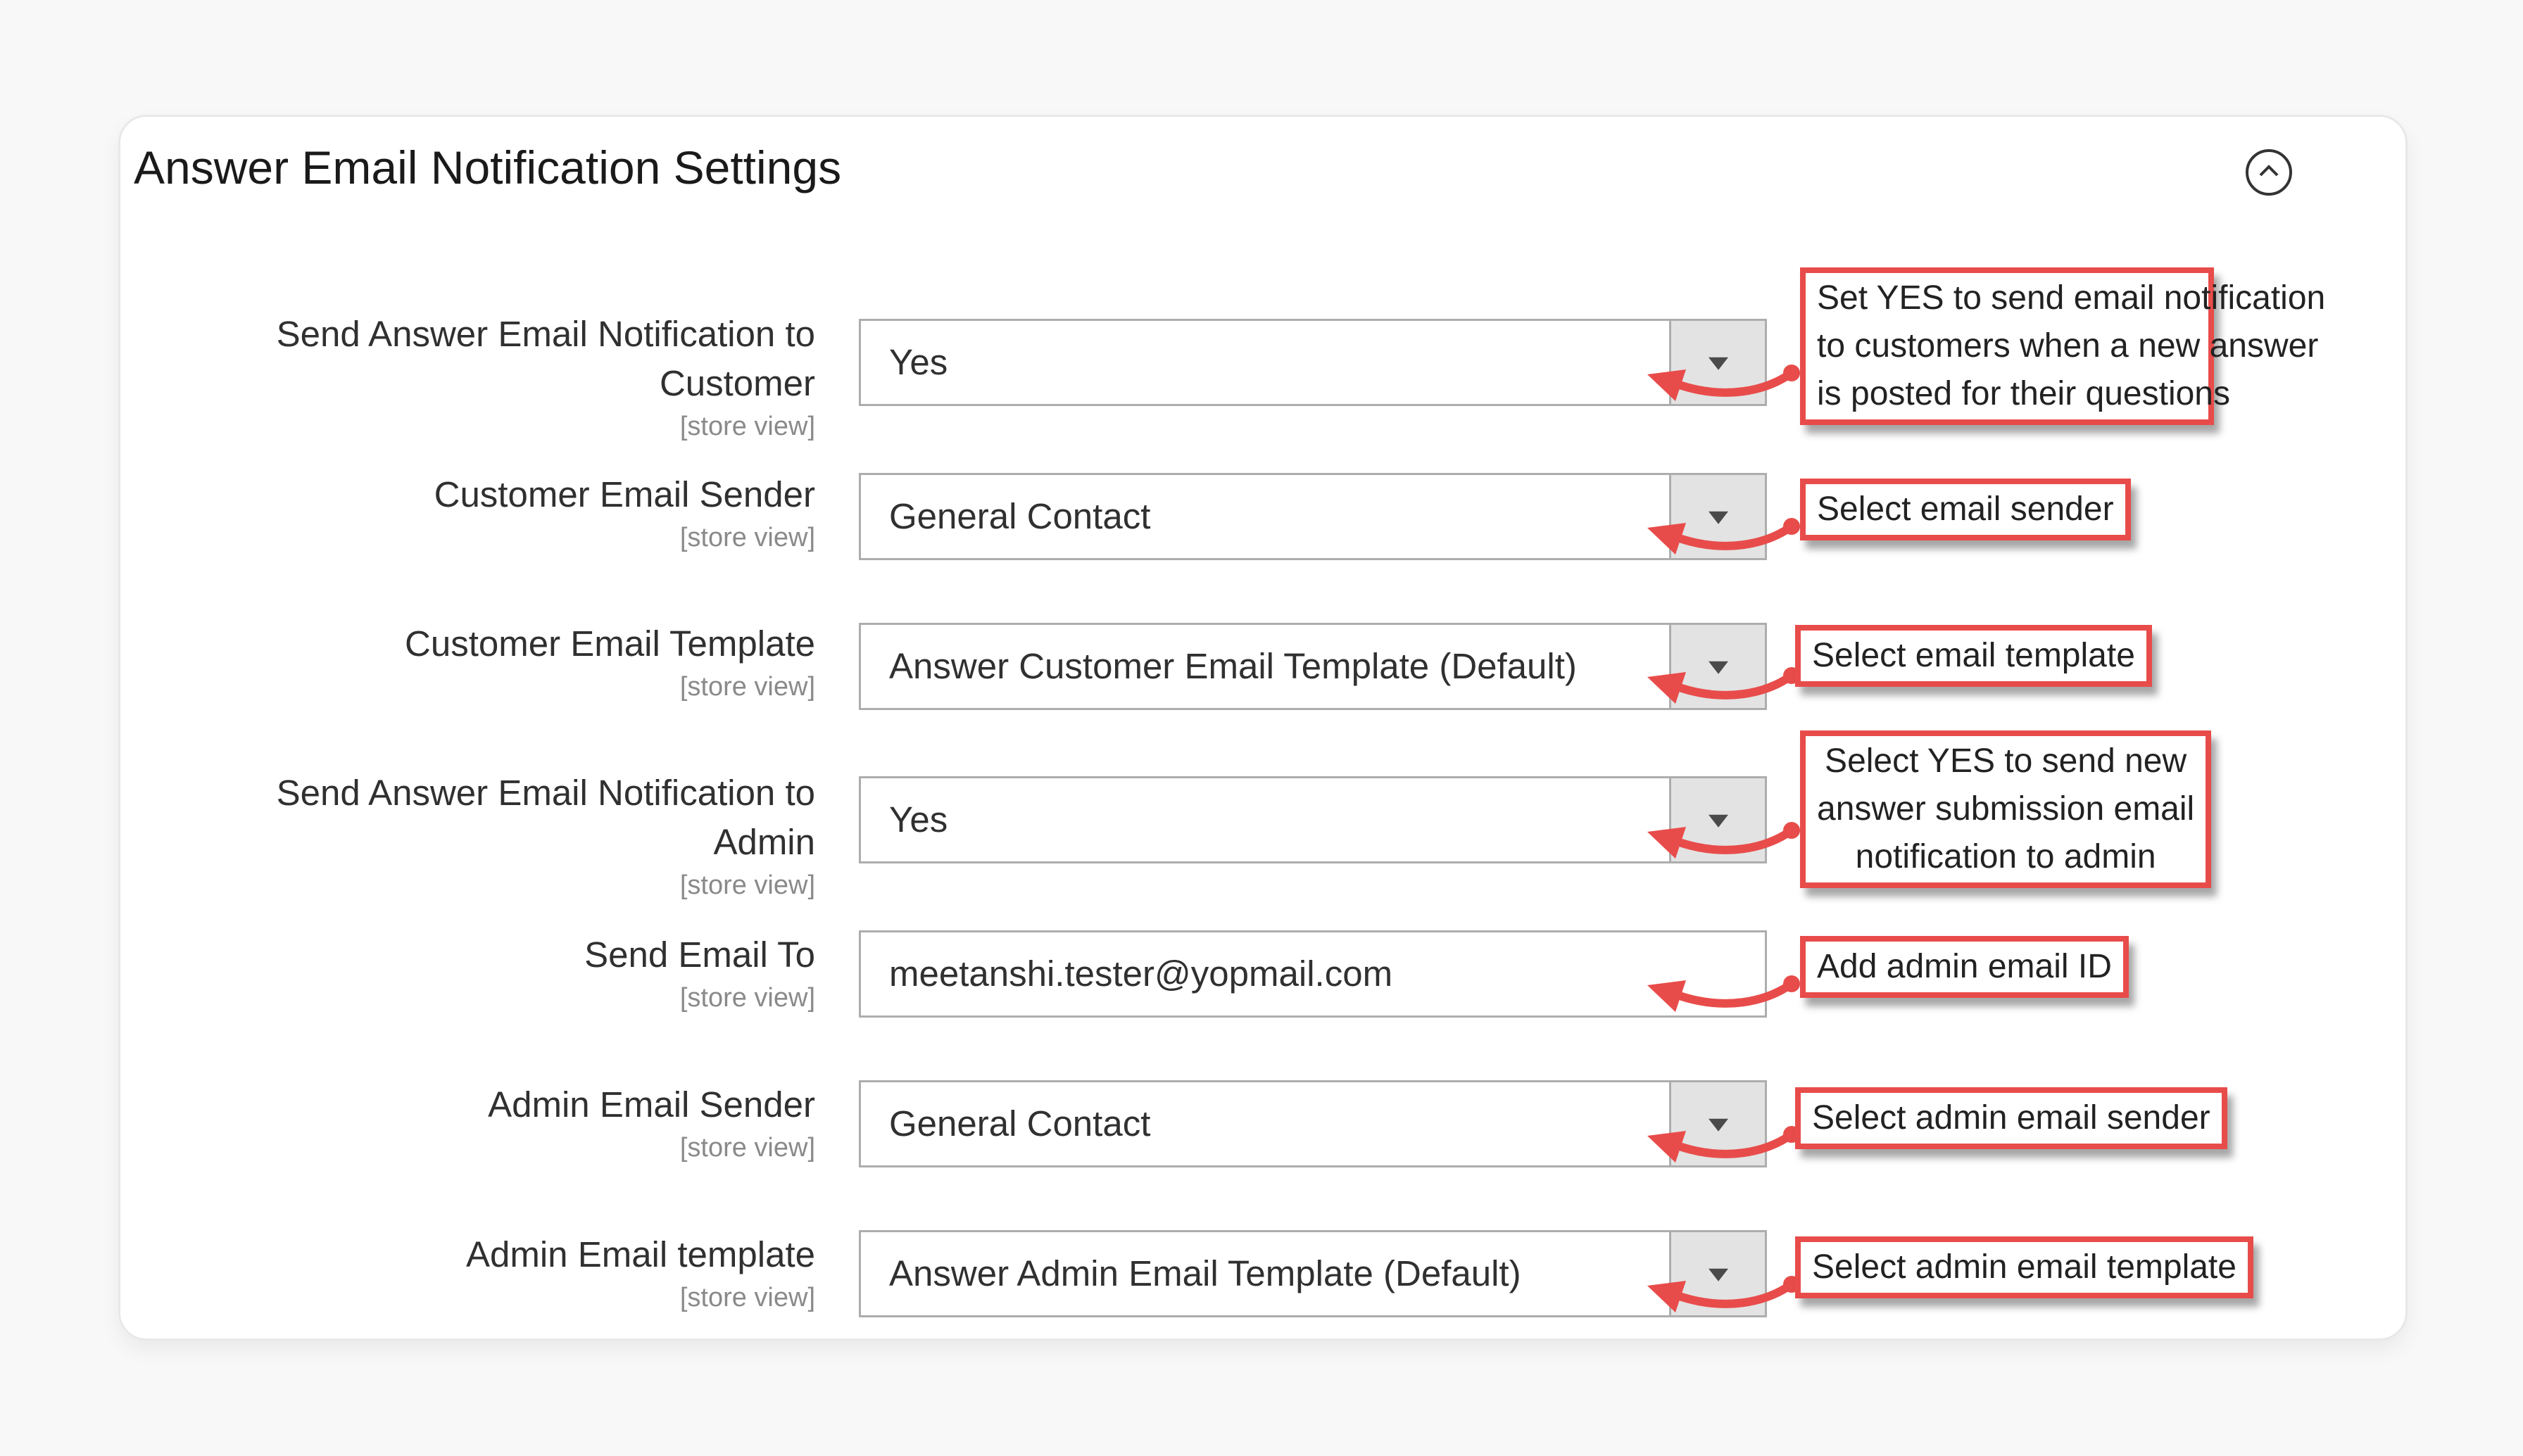  Describe the element at coordinates (488, 167) in the screenshot. I see `panel-title: Answer Email Notification Settings` at that location.